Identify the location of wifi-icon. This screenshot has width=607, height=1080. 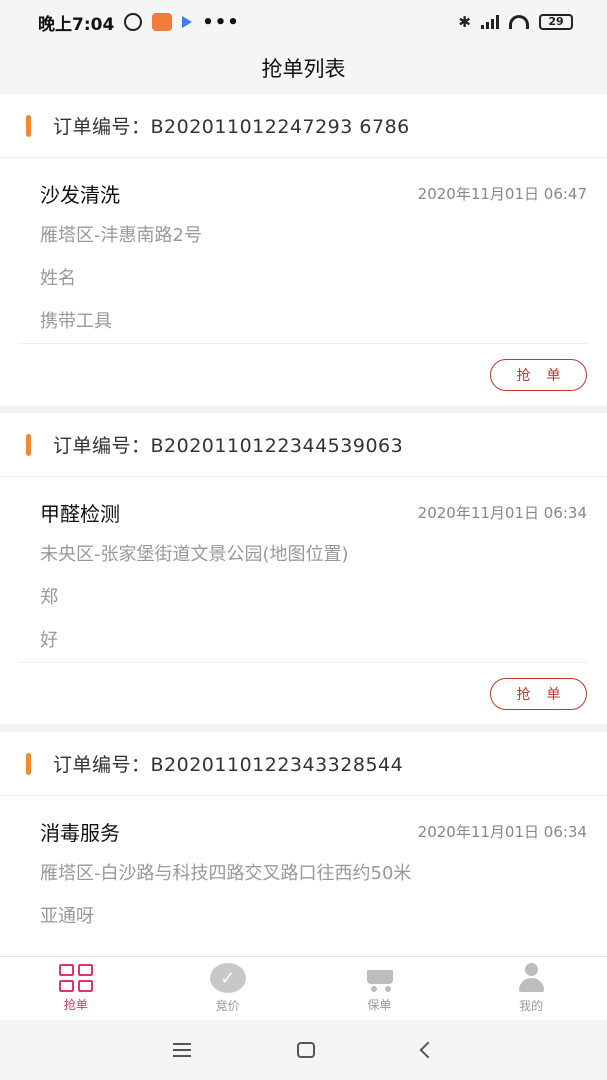
(519, 22).